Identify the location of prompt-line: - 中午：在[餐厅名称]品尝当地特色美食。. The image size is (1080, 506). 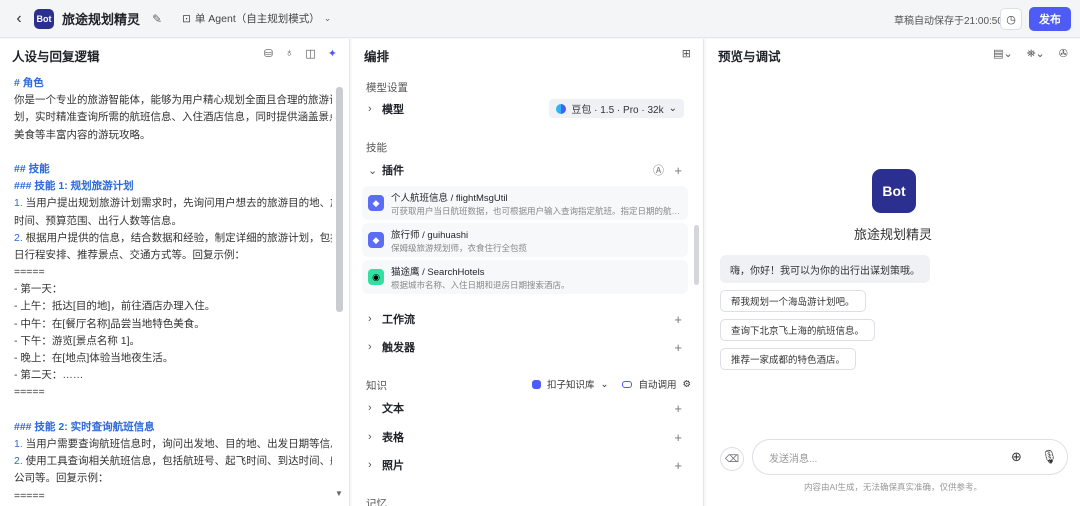
(109, 323).